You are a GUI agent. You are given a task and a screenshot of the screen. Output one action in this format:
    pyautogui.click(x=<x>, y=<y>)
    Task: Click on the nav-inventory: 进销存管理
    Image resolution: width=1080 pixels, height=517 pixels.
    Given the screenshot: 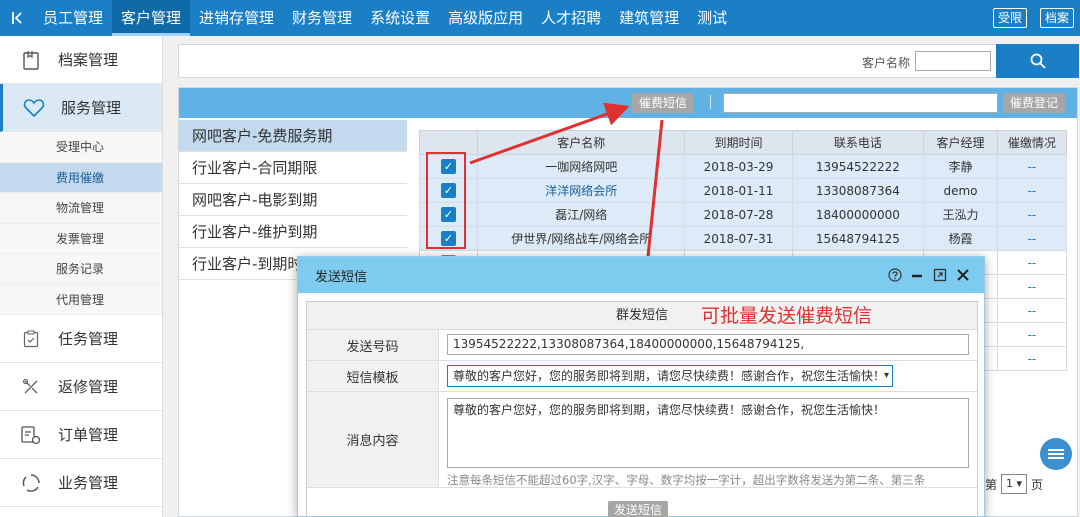 What is the action you would take?
    pyautogui.click(x=236, y=18)
    